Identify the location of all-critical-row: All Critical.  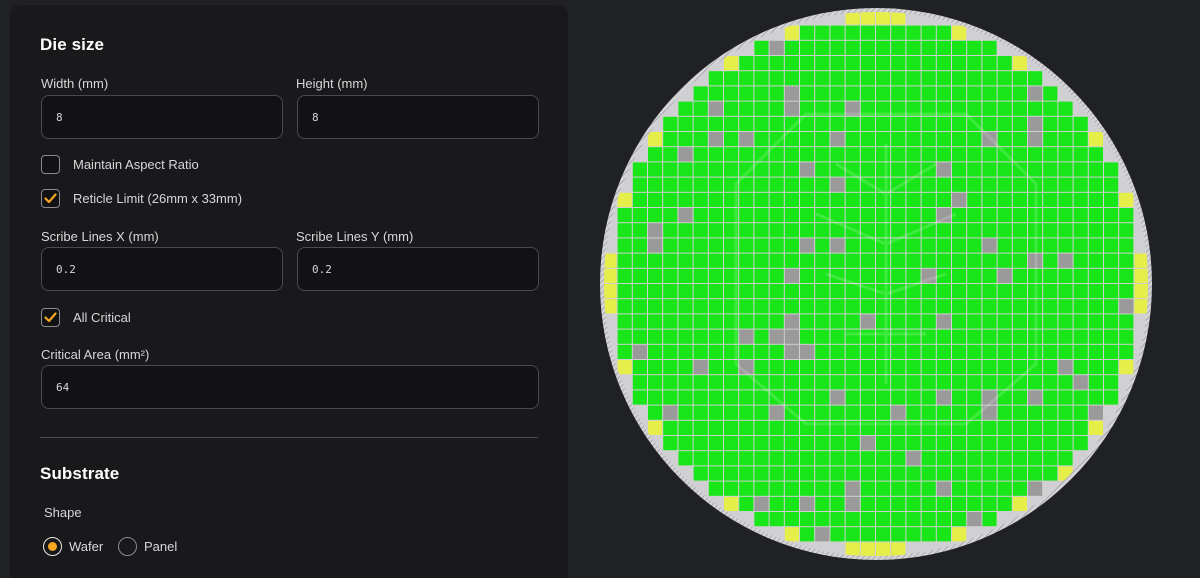
(86, 317).